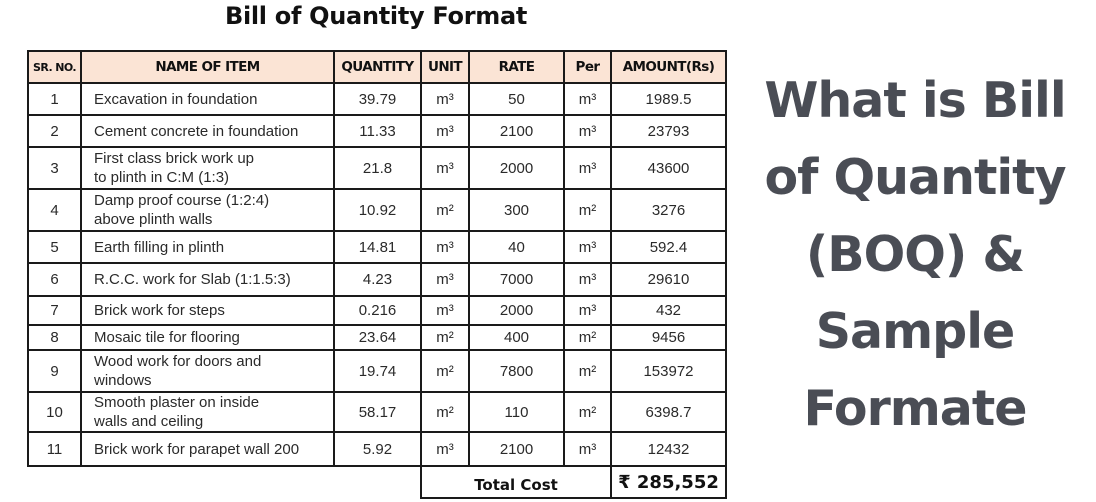 The width and height of the screenshot is (1096, 502). I want to click on cell-amount: 12432, so click(668, 449).